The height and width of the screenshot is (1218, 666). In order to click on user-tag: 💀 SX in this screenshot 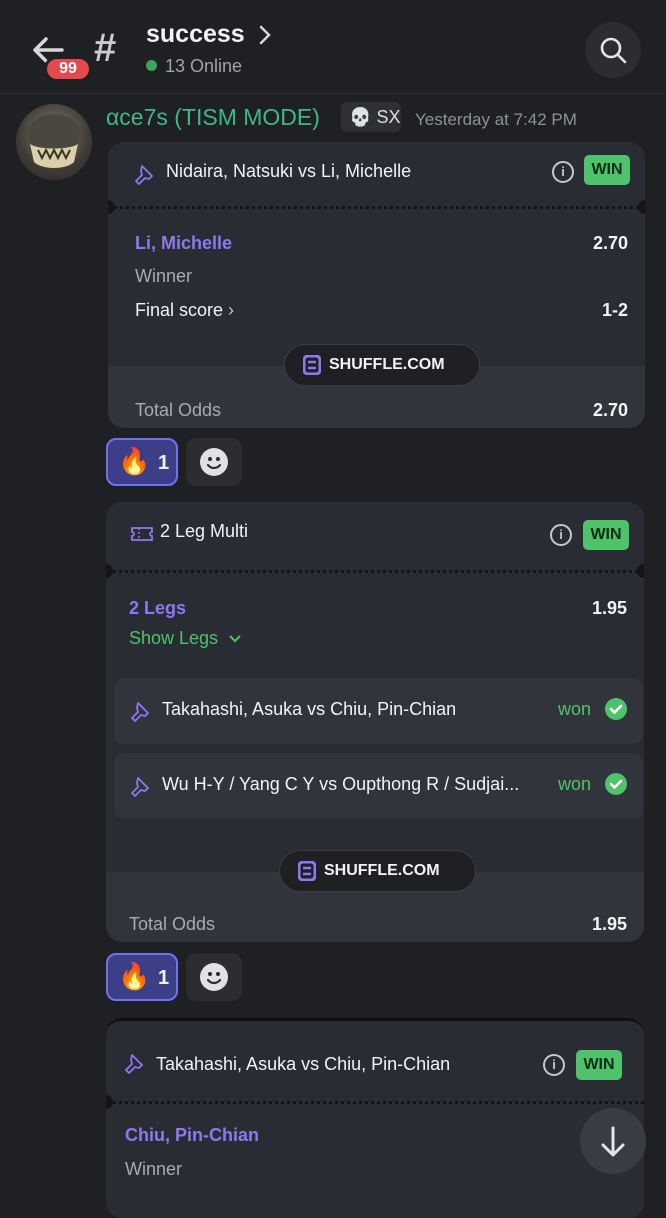, I will do `click(371, 117)`.